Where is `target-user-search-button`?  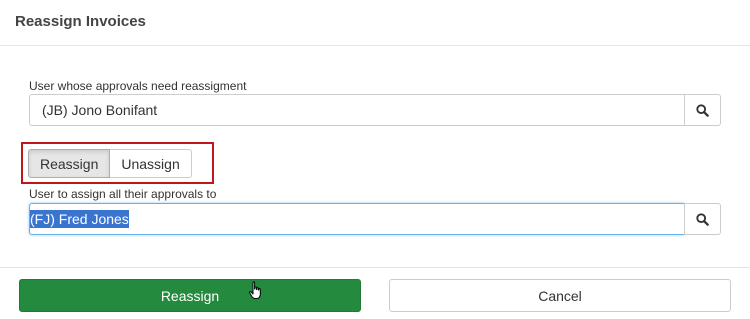
target-user-search-button is located at coordinates (702, 219).